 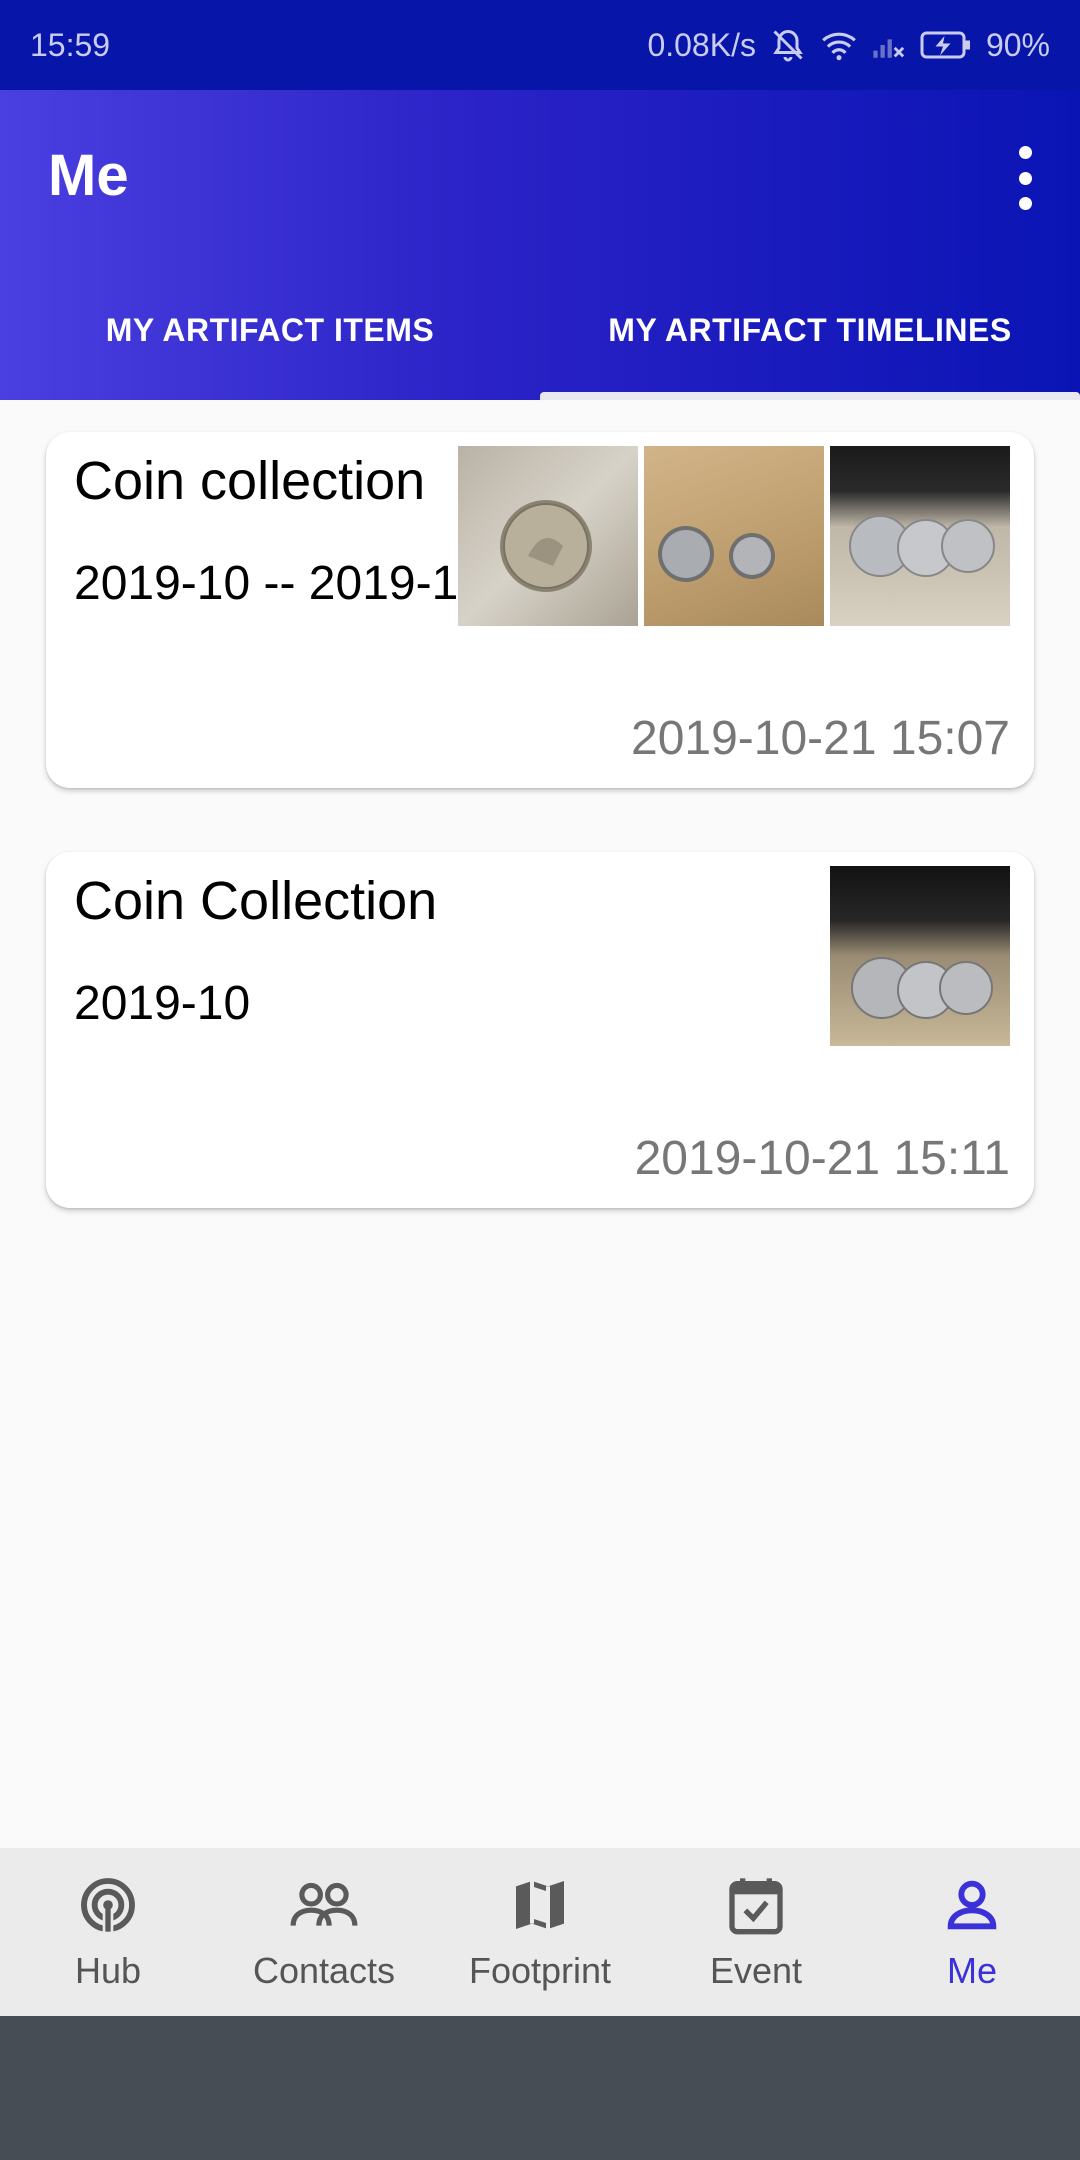 I want to click on timeline-title: Coin collection, so click(x=250, y=481).